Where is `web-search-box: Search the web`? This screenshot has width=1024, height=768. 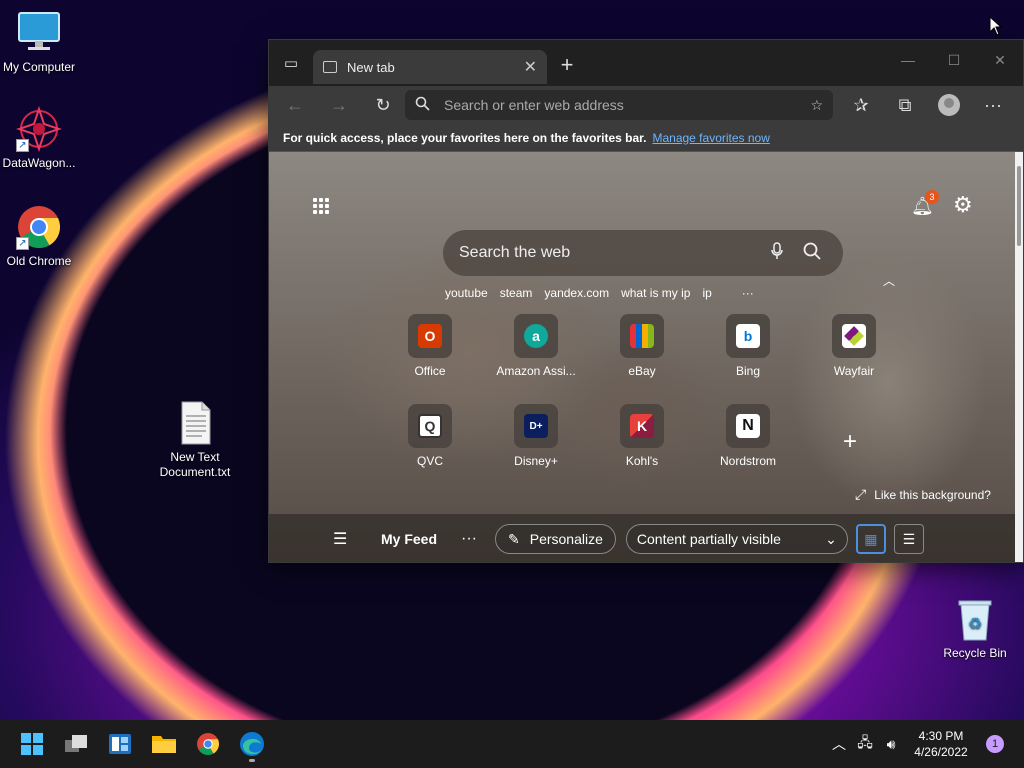 web-search-box: Search the web is located at coordinates (643, 253).